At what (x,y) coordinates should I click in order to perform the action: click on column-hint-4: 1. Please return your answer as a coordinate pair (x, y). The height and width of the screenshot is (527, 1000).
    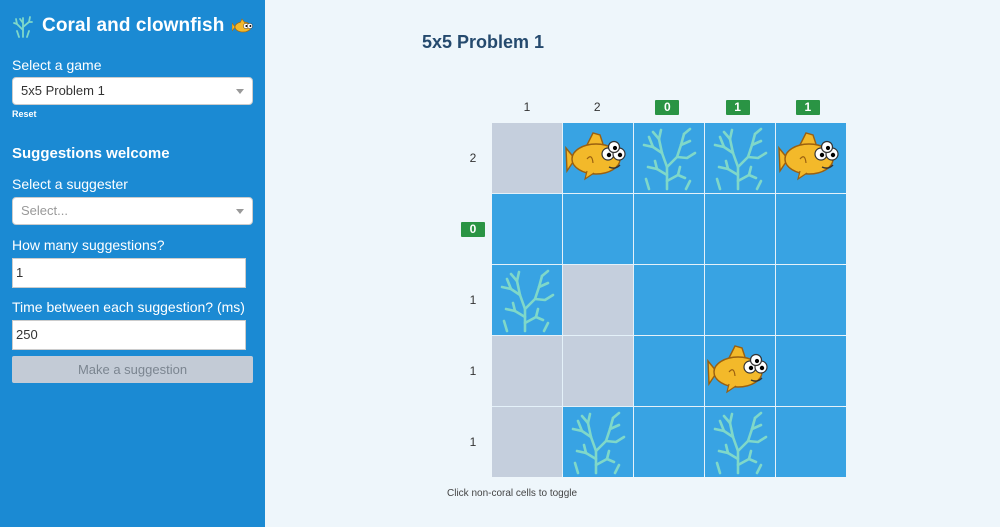
    Looking at the image, I should click on (738, 107).